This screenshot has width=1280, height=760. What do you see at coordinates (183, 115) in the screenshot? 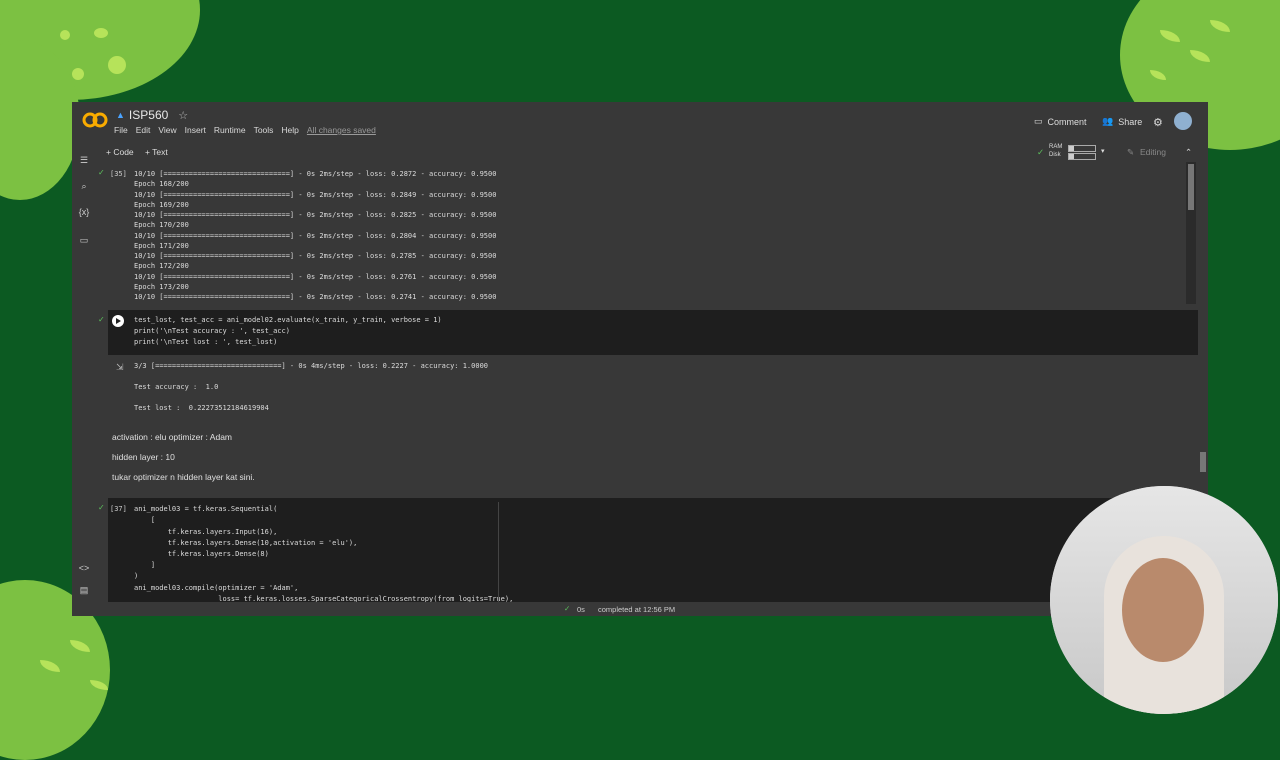
I see `star-icon: ☆` at bounding box center [183, 115].